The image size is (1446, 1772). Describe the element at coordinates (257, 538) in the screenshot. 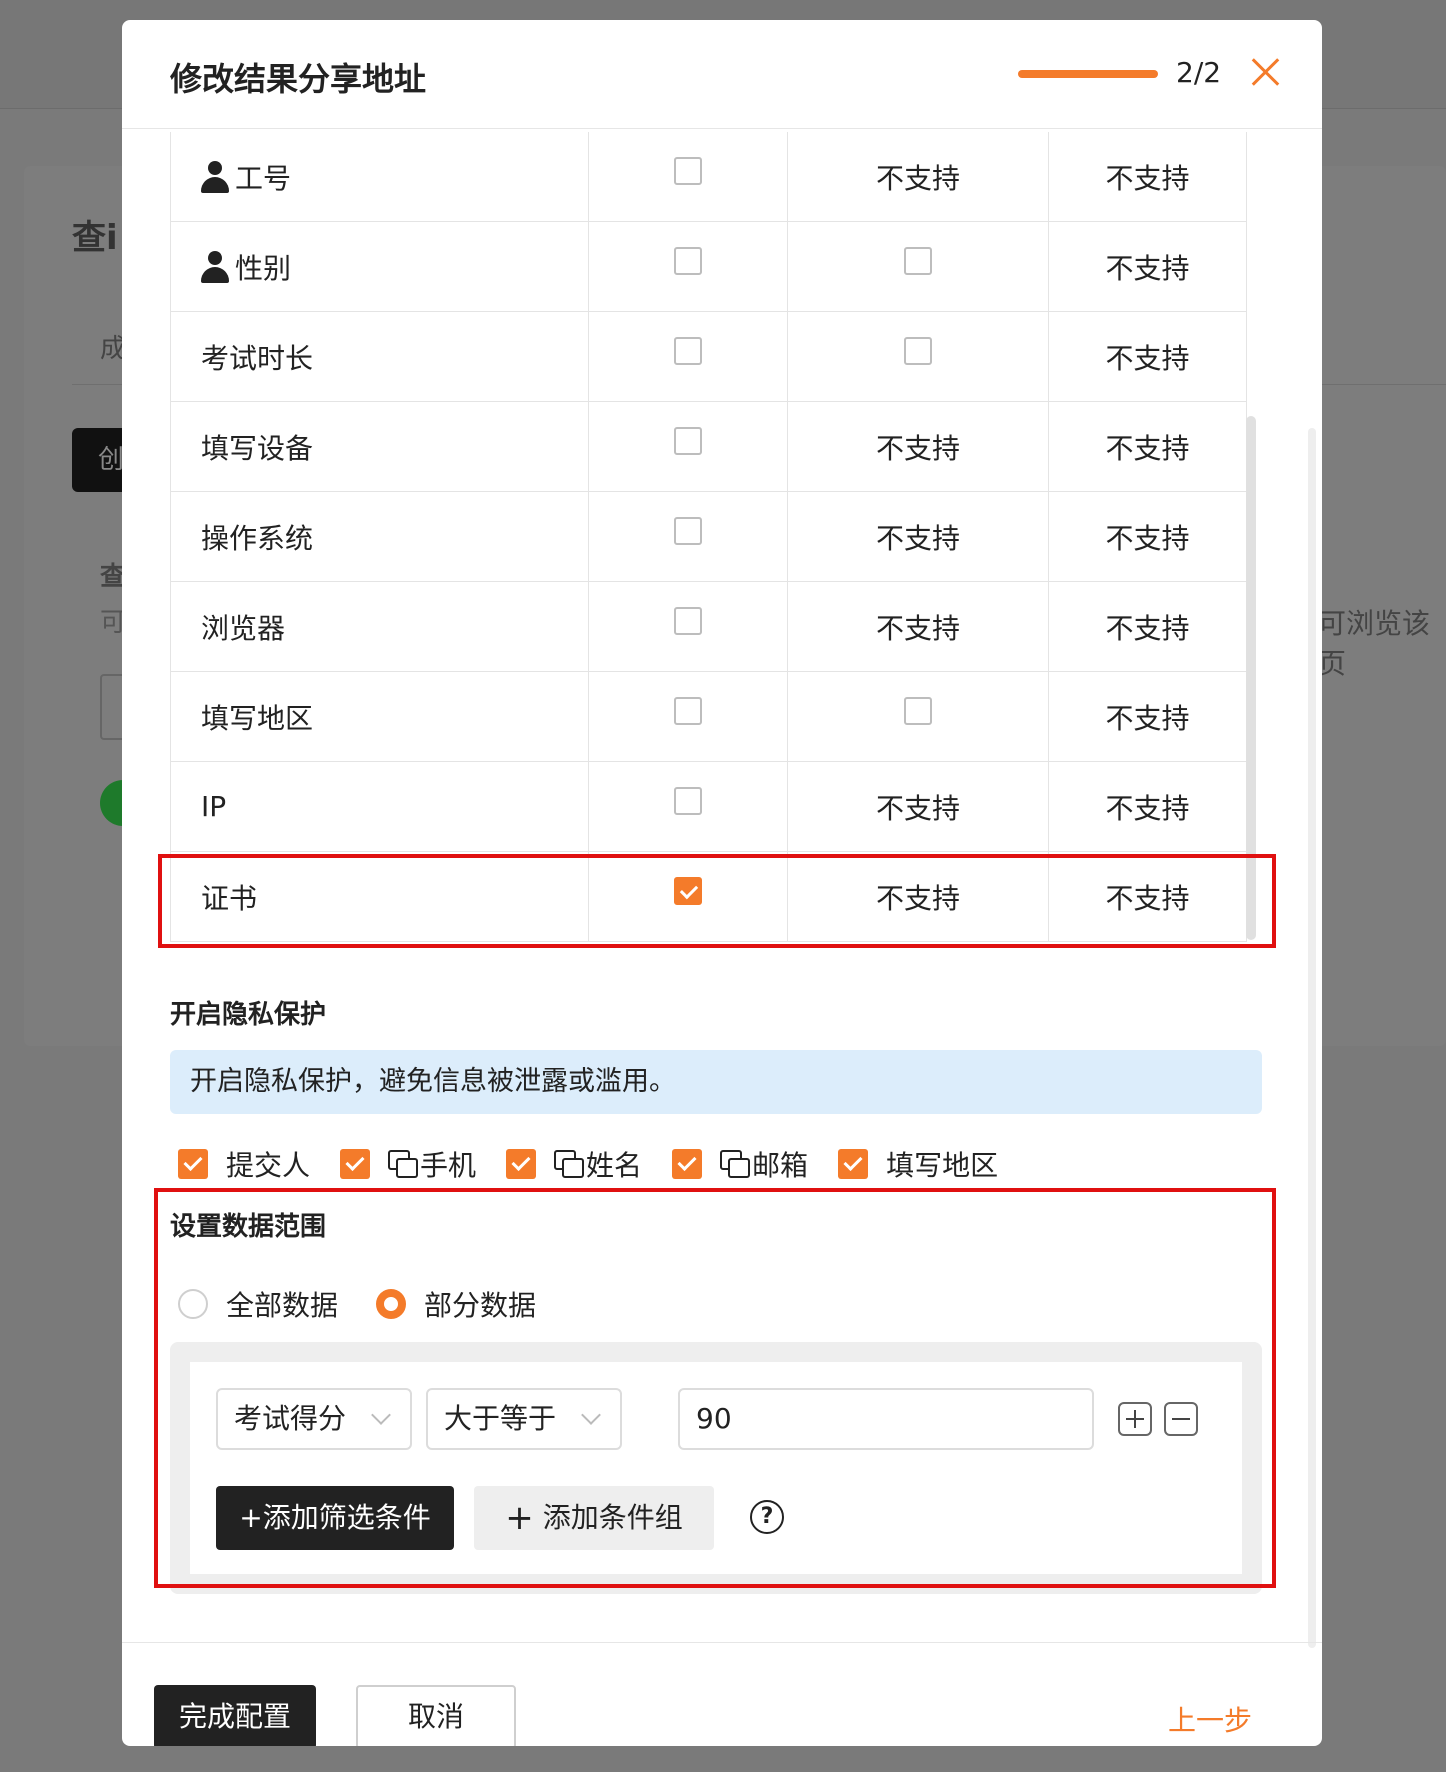

I see `field-name-label: 操作系统` at that location.